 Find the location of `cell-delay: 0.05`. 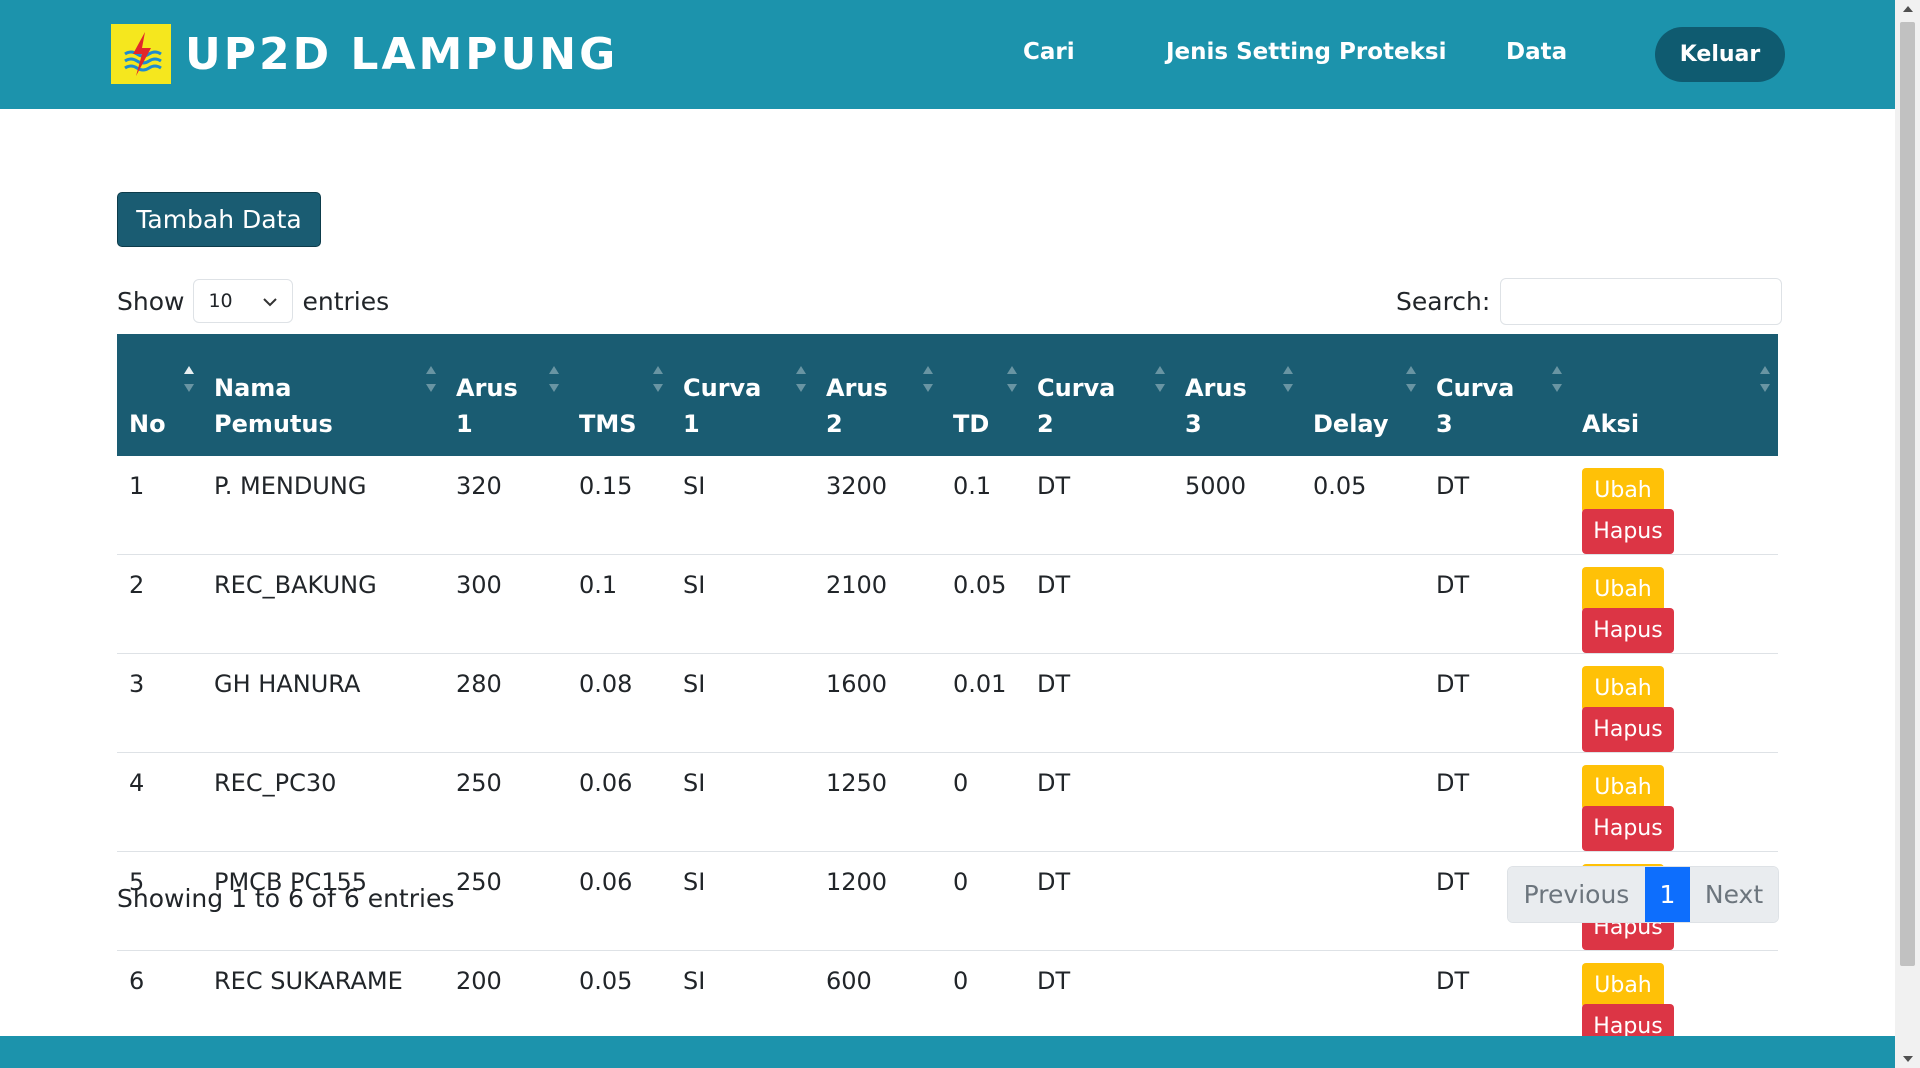

cell-delay: 0.05 is located at coordinates (1340, 486).